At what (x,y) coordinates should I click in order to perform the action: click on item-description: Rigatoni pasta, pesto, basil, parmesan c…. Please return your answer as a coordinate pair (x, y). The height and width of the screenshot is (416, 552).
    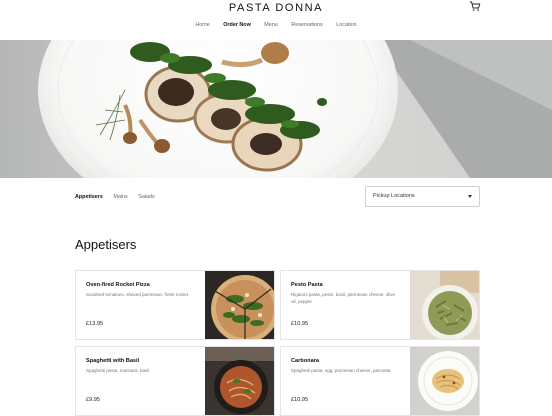
    Looking at the image, I should click on (343, 298).